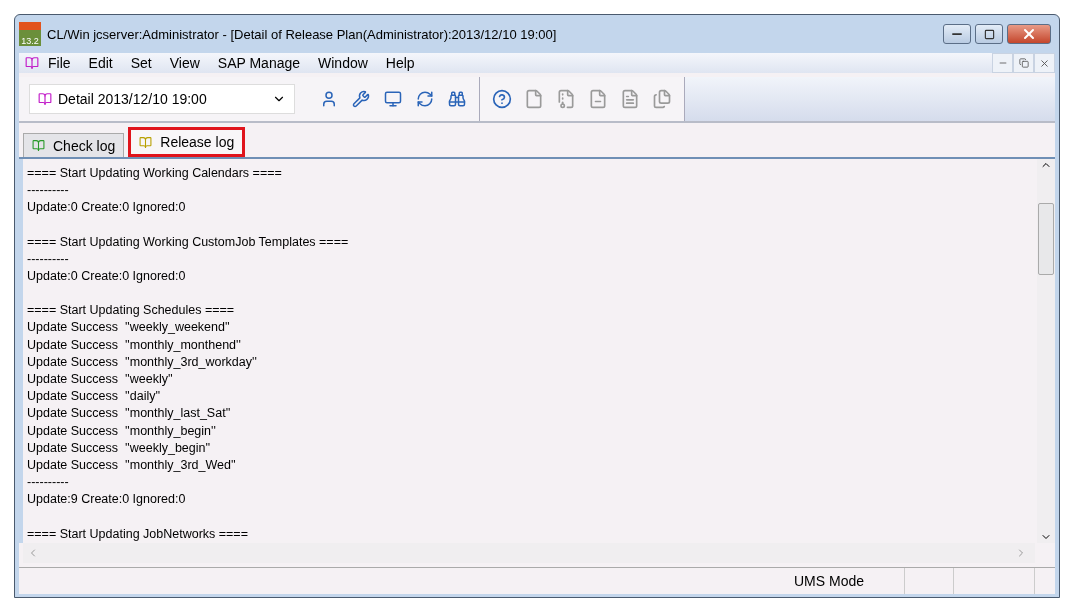 This screenshot has height=601, width=1067. I want to click on menu-item: View, so click(184, 63).